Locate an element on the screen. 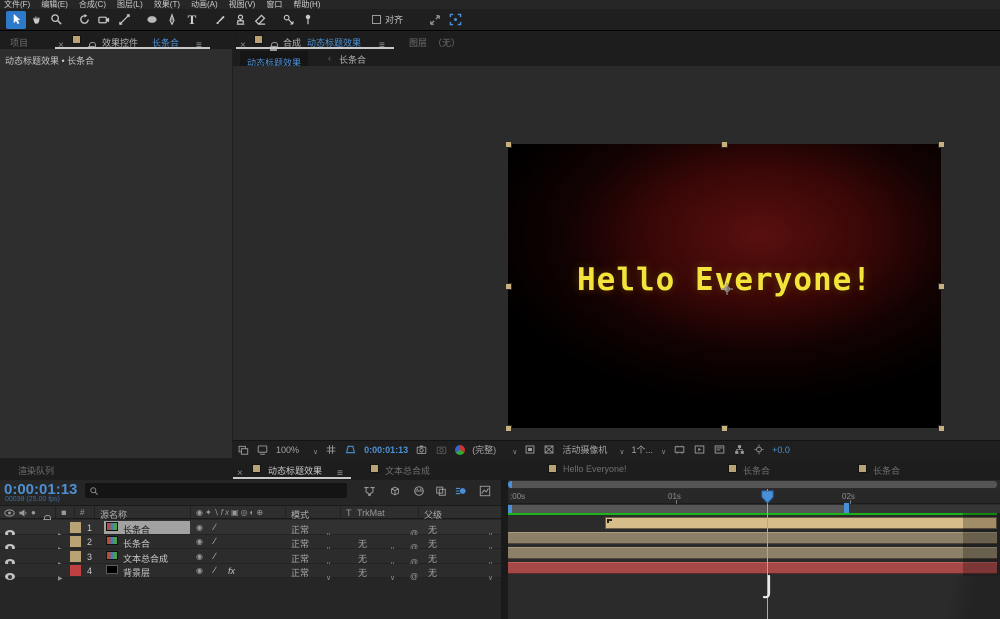 The width and height of the screenshot is (1000, 619). roto-brush-tool is located at coordinates (288, 20).